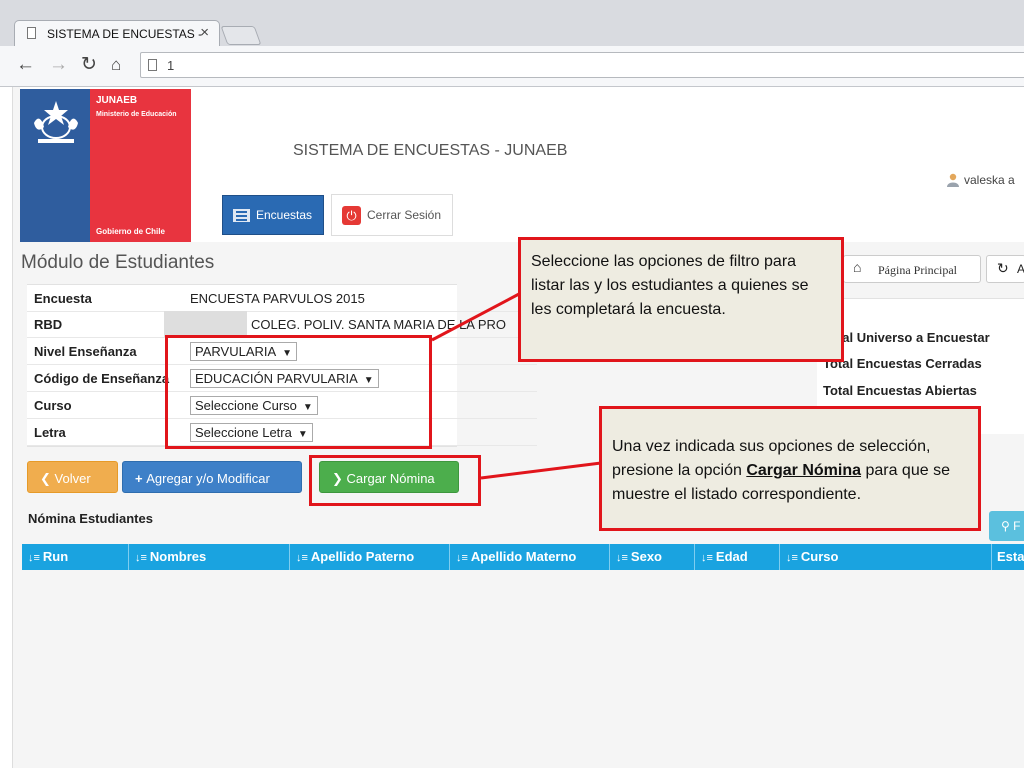  I want to click on module-title: Módulo de Estudiantes, so click(118, 262).